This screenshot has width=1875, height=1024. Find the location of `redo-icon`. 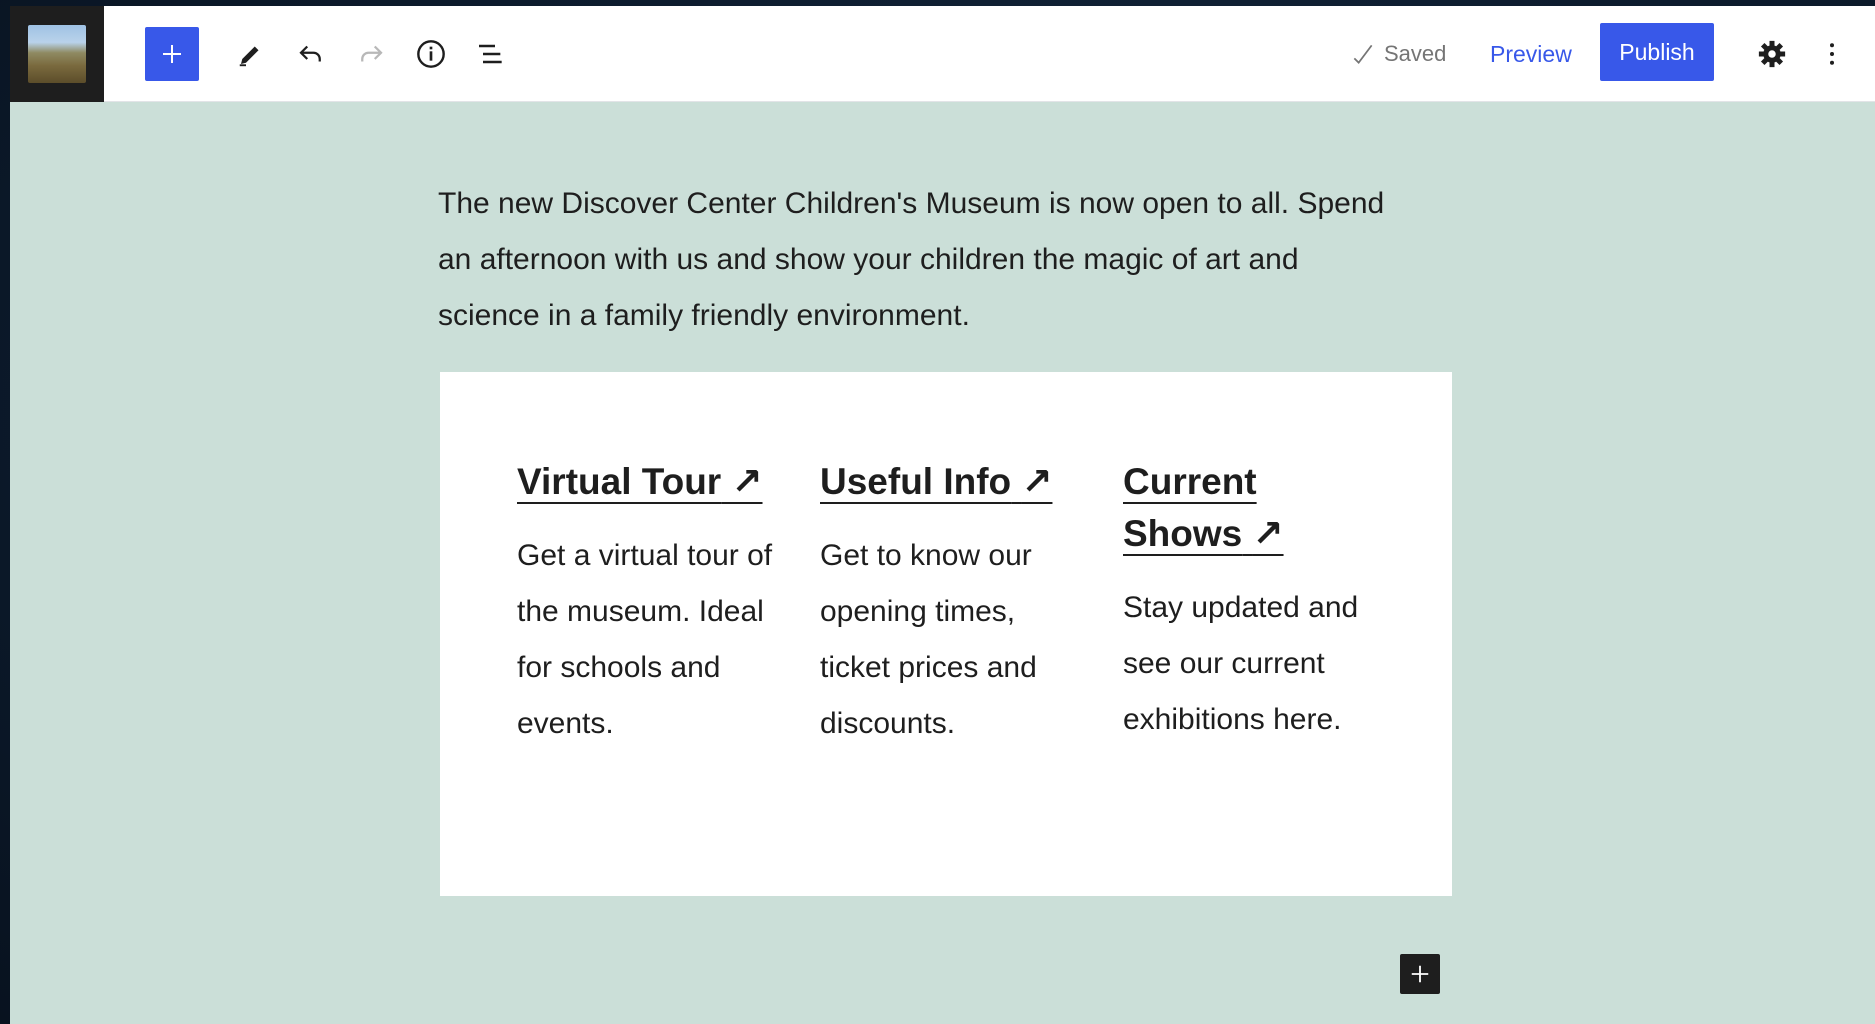

redo-icon is located at coordinates (372, 53).